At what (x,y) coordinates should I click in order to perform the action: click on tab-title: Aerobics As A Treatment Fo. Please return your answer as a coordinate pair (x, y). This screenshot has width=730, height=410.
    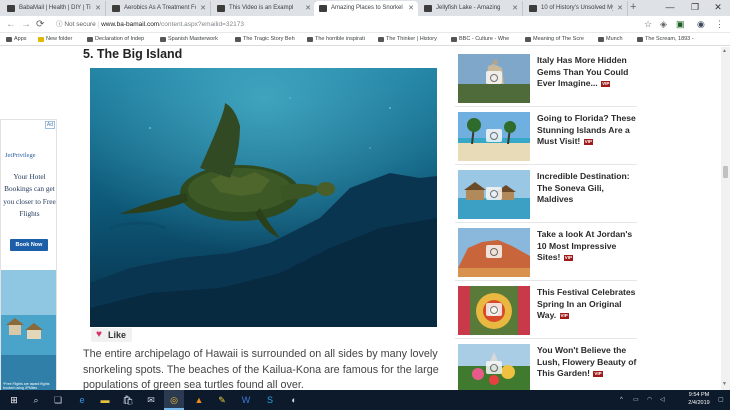
    Looking at the image, I should click on (160, 8).